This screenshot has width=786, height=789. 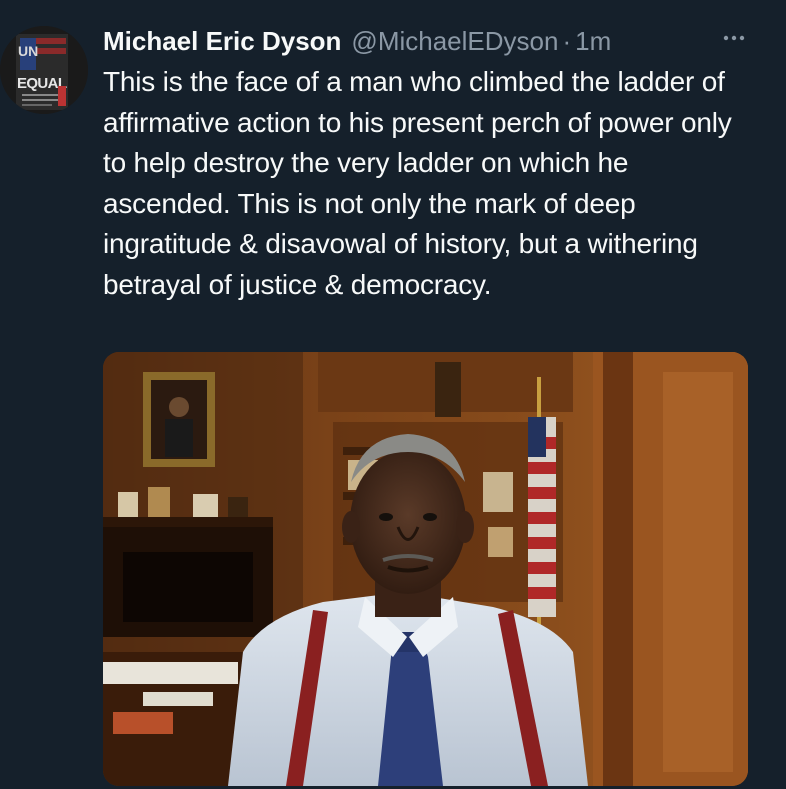 I want to click on tweet-header: Michael Eric Dyson @MichaelEDyson · 1m, so click(x=357, y=41).